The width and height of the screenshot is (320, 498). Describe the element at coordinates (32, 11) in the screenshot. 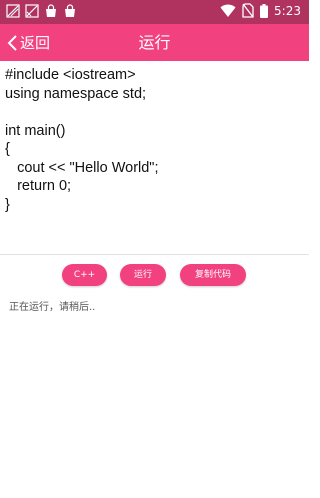

I see `picture-icon` at that location.